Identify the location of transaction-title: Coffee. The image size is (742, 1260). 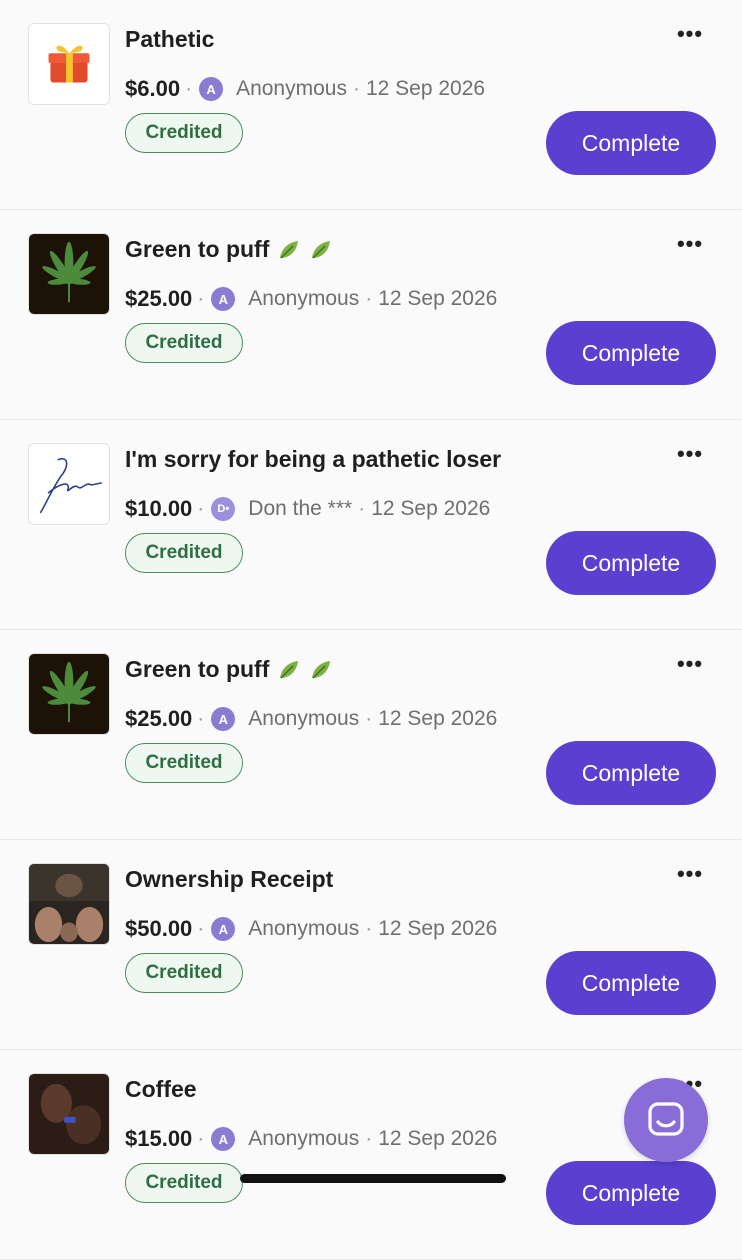
(161, 1089).